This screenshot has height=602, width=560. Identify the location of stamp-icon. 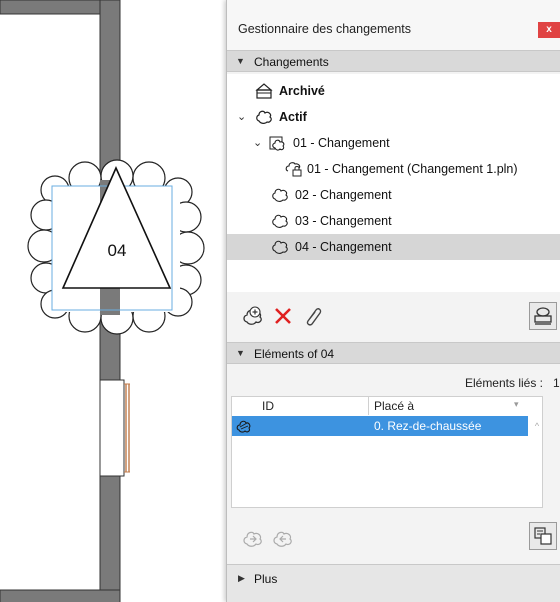
(543, 316).